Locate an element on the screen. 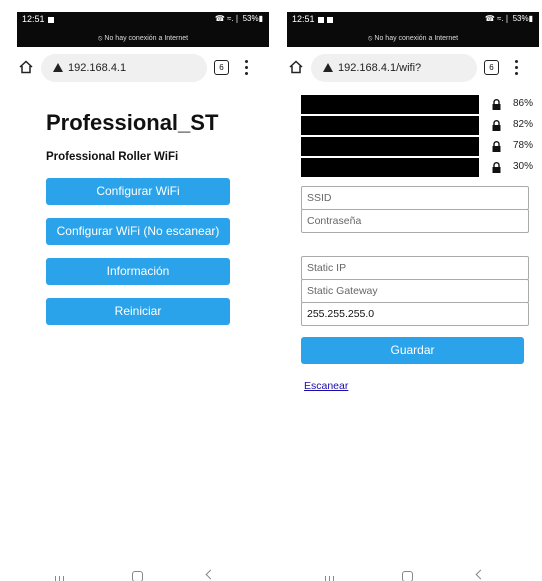 This screenshot has height=581, width=542. save-button: Guardar is located at coordinates (412, 350).